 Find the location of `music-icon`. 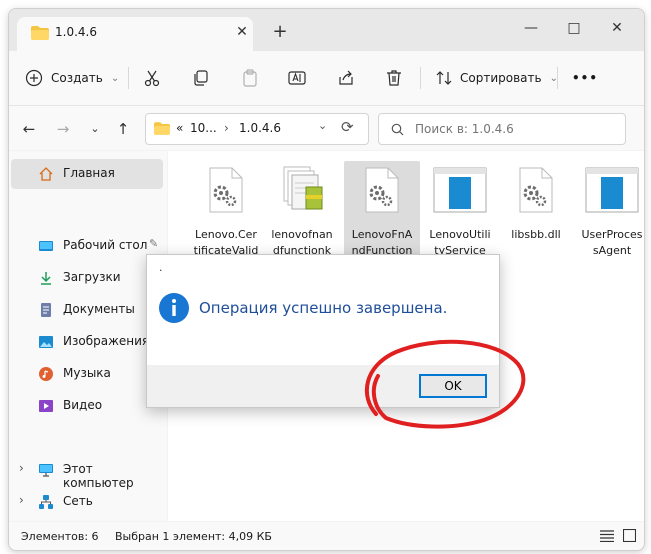

music-icon is located at coordinates (46, 374).